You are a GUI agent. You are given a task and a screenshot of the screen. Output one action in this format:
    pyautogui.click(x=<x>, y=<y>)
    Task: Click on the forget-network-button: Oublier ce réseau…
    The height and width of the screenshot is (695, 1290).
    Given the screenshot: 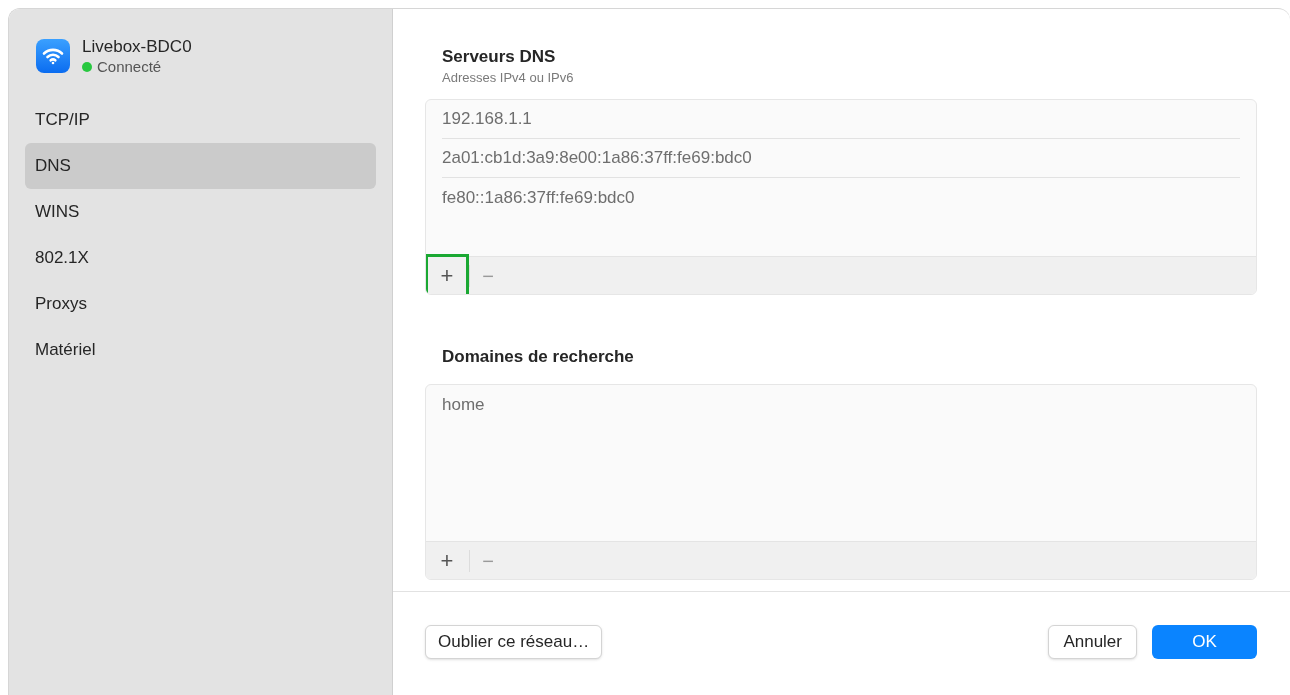 What is the action you would take?
    pyautogui.click(x=514, y=642)
    